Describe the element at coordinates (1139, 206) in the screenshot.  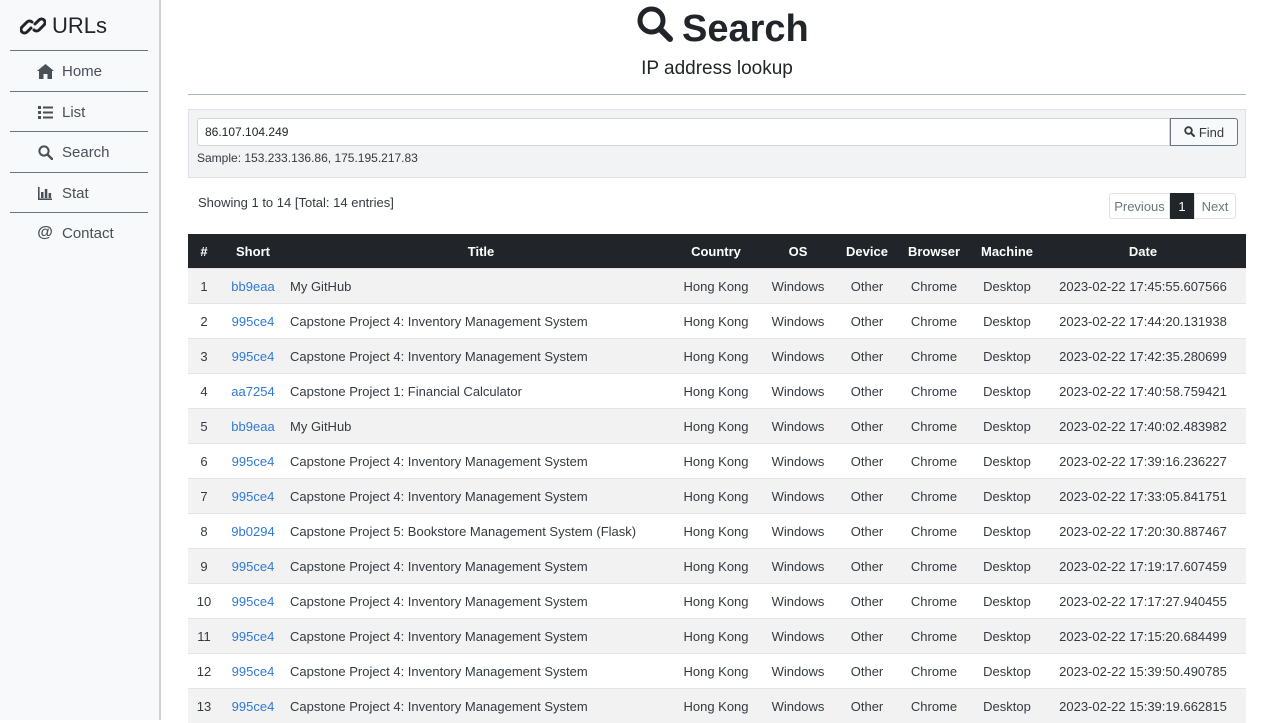
I see `previous-page-button: Previous` at that location.